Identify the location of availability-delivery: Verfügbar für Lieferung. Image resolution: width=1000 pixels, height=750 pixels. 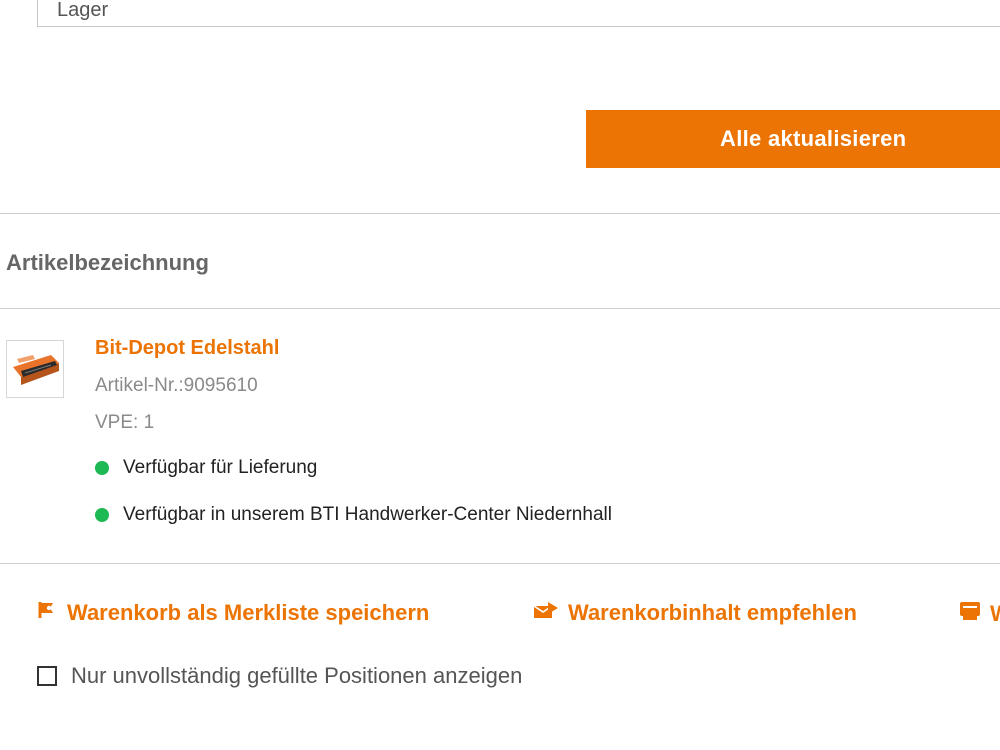
(206, 468).